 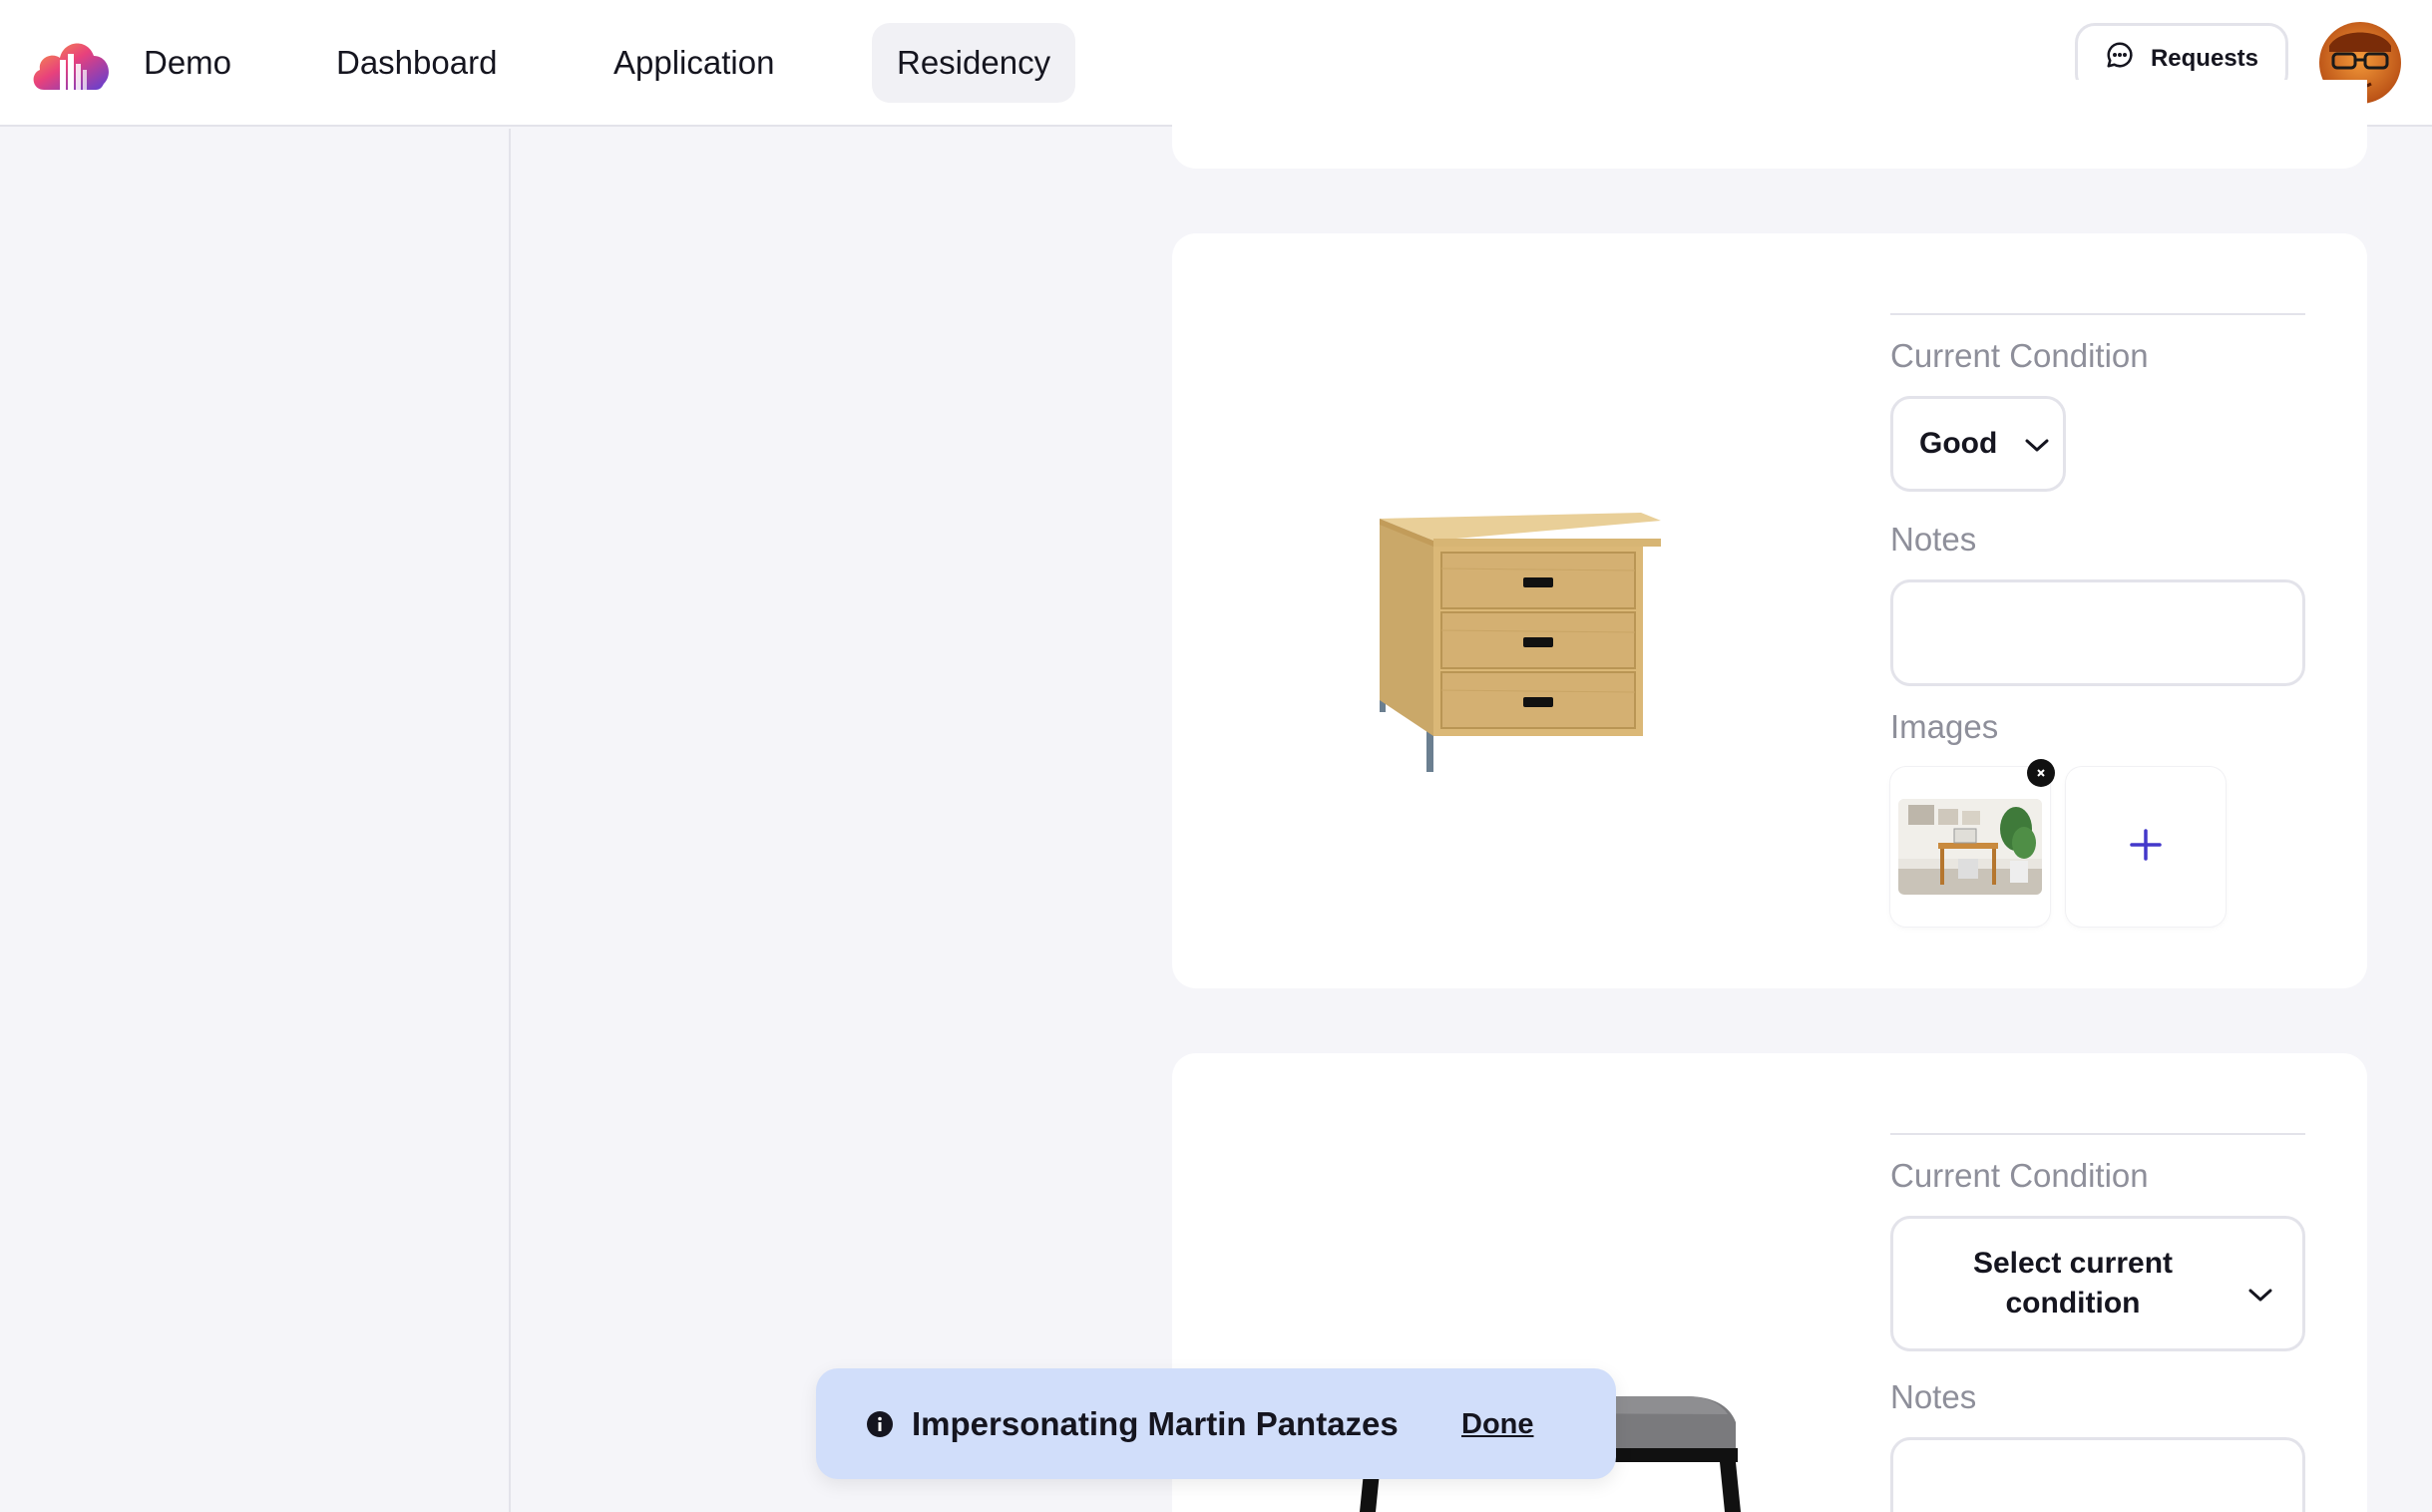 I want to click on impersonation-message: Impersonating Martin Pantazes, so click(x=1155, y=1423).